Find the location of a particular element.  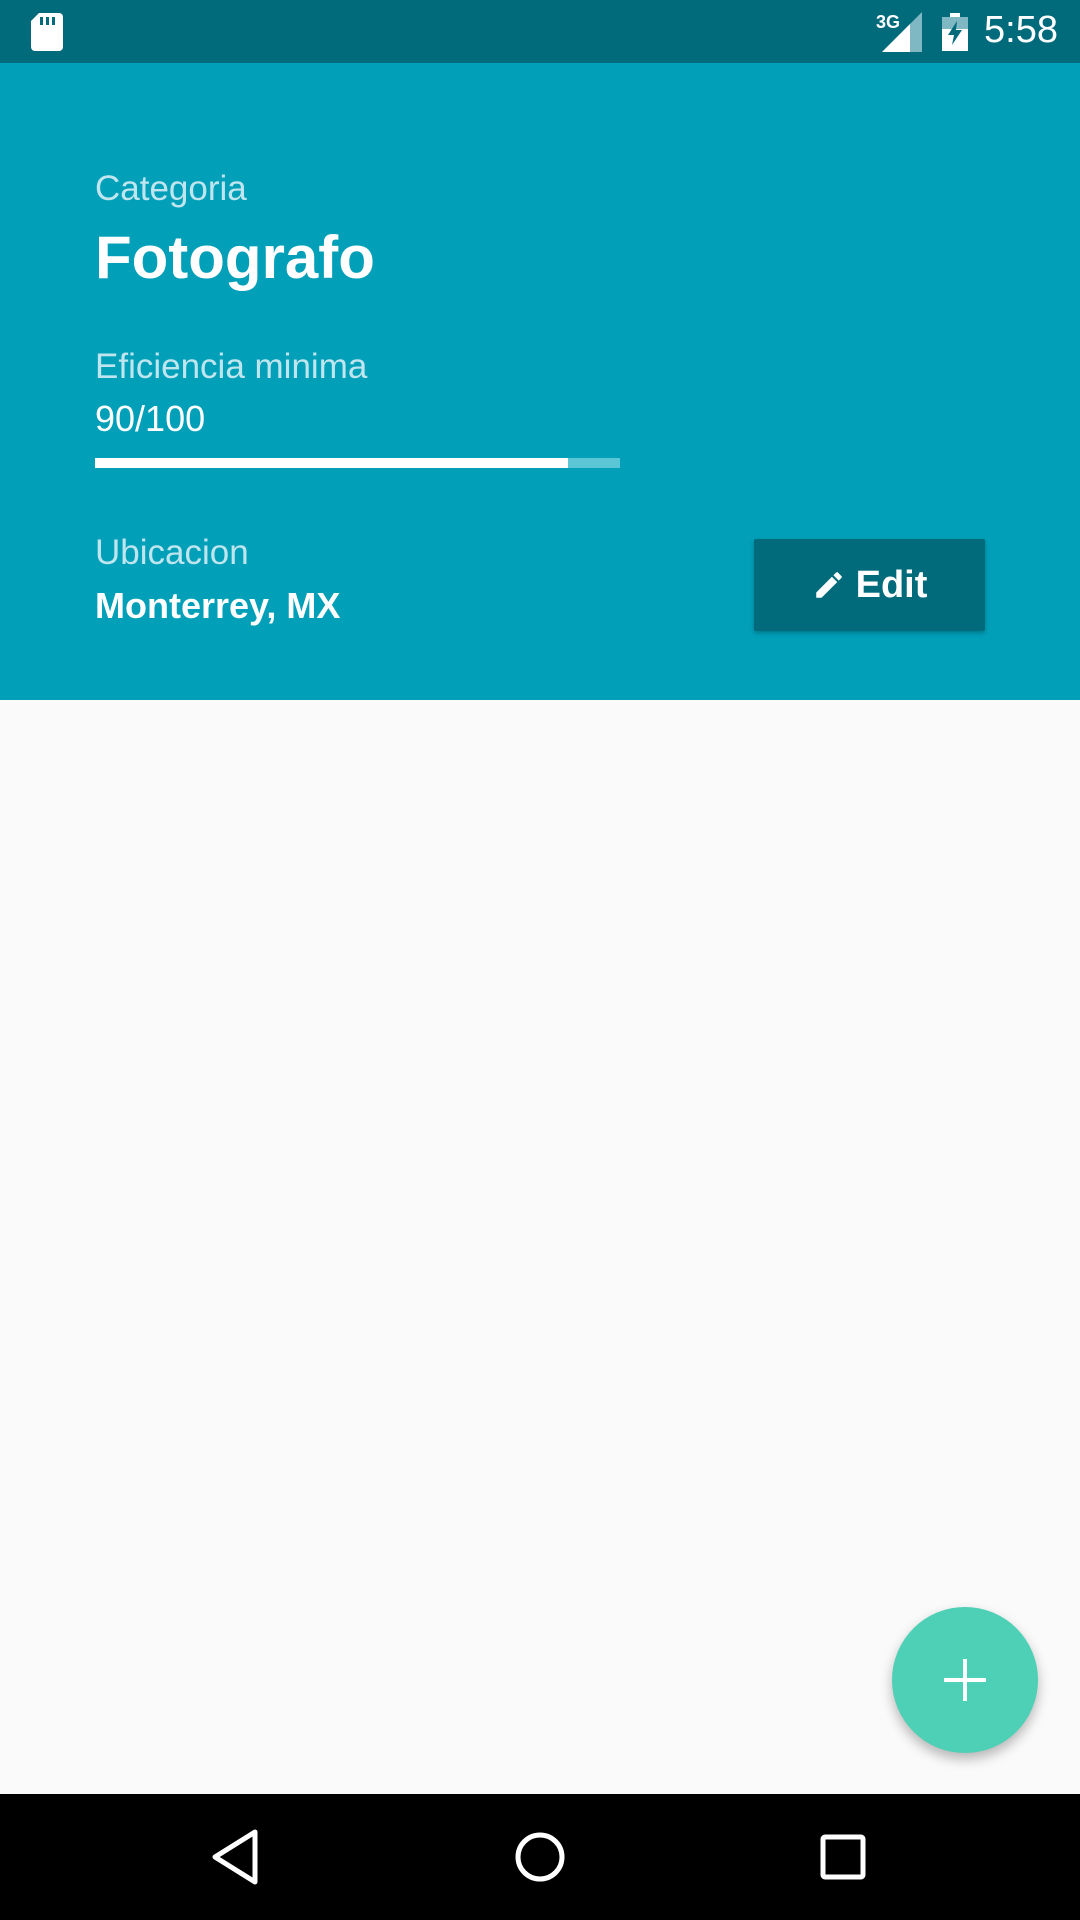

edit-button-label: Edit is located at coordinates (891, 584).